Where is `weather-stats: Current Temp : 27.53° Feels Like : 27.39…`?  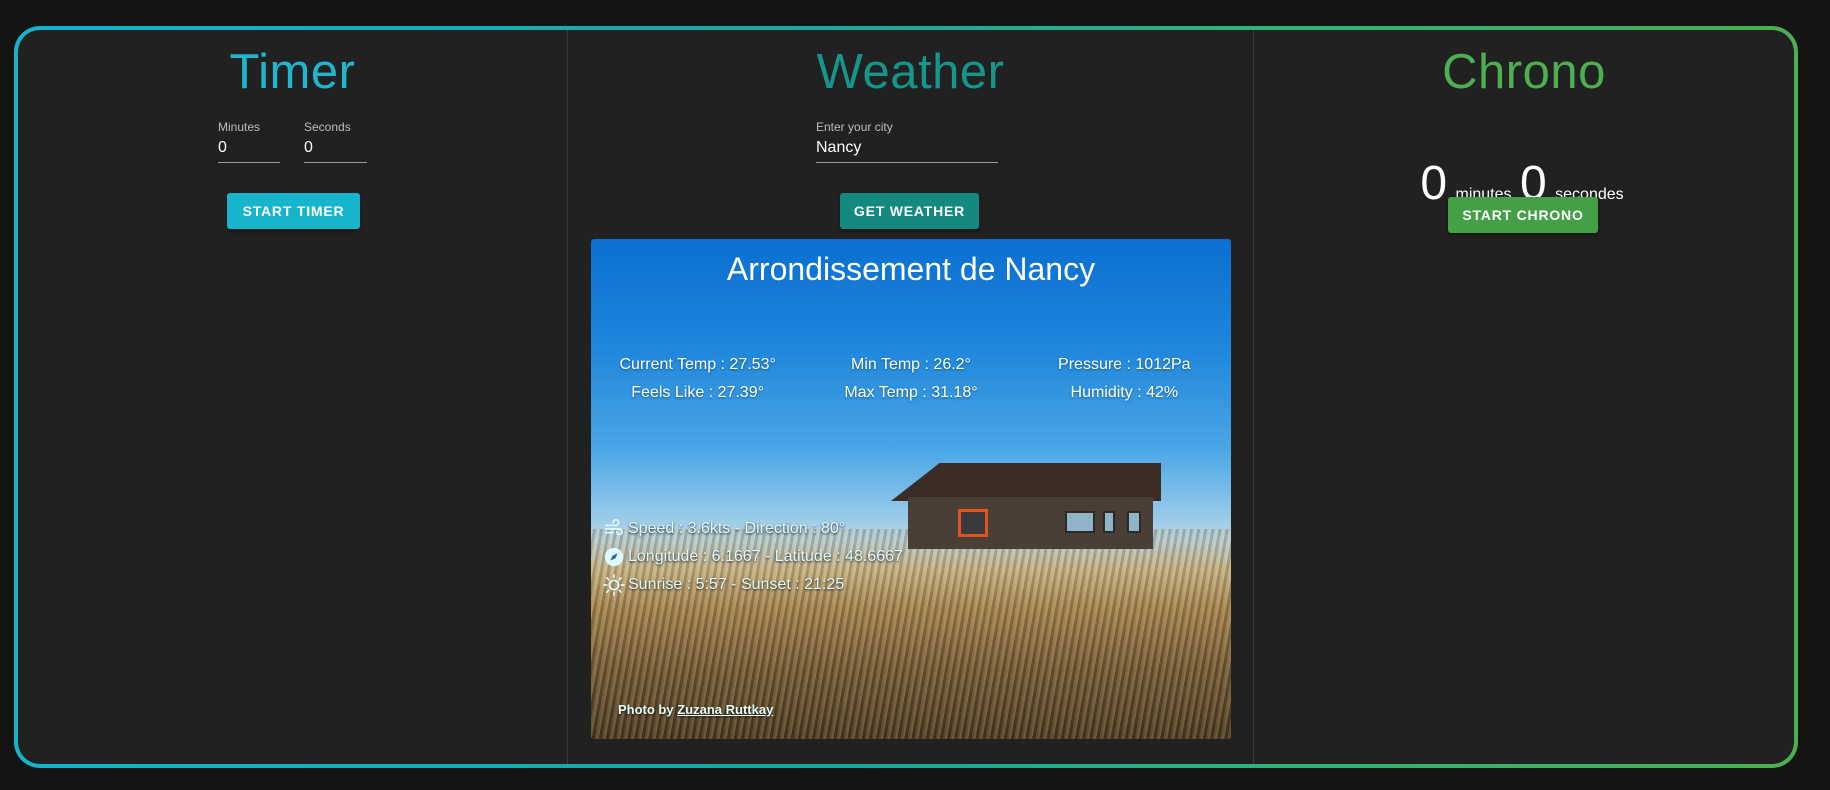
weather-stats: Current Temp : 27.53° Feels Like : 27.39… is located at coordinates (911, 379).